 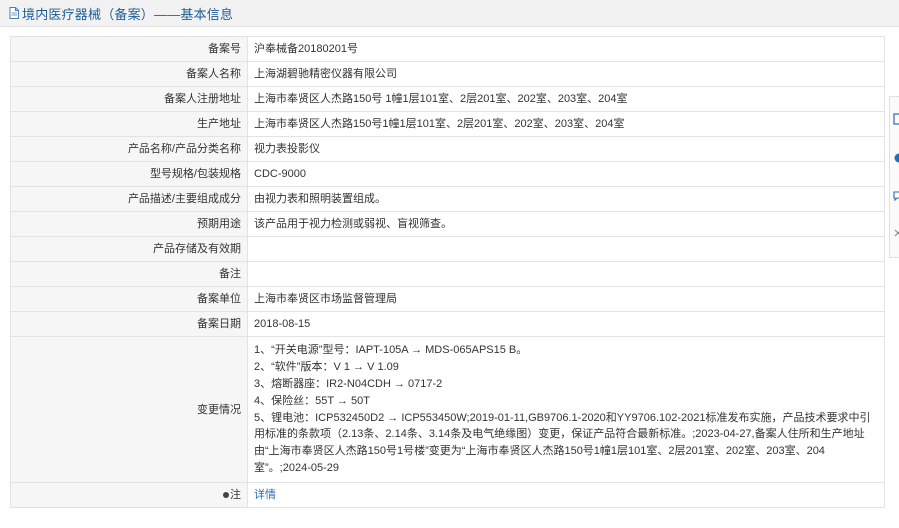 What do you see at coordinates (129, 324) in the screenshot?
I see `row-label: 备案日期` at bounding box center [129, 324].